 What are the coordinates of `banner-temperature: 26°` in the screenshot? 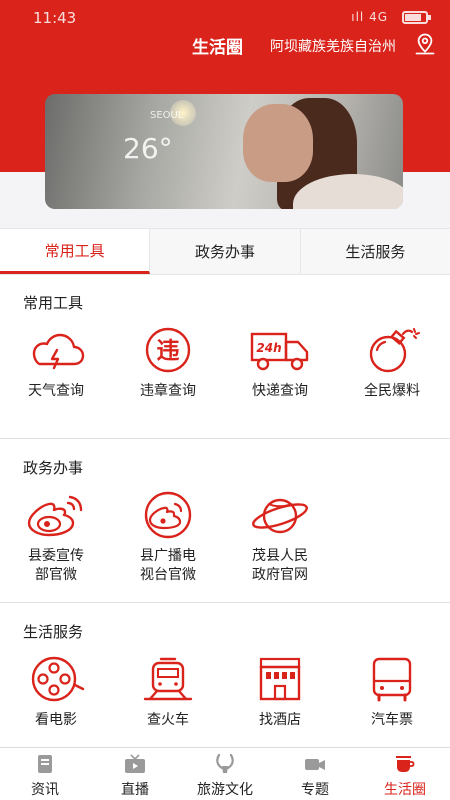 It's located at (148, 148).